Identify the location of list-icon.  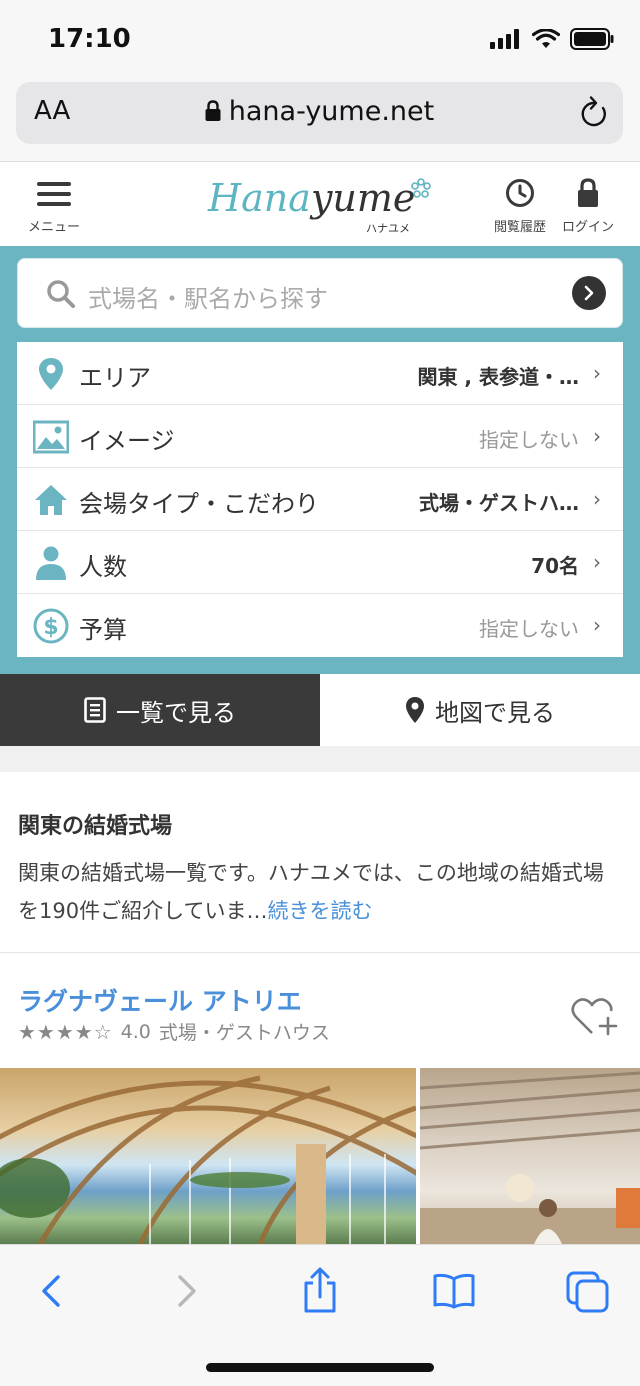
(95, 710).